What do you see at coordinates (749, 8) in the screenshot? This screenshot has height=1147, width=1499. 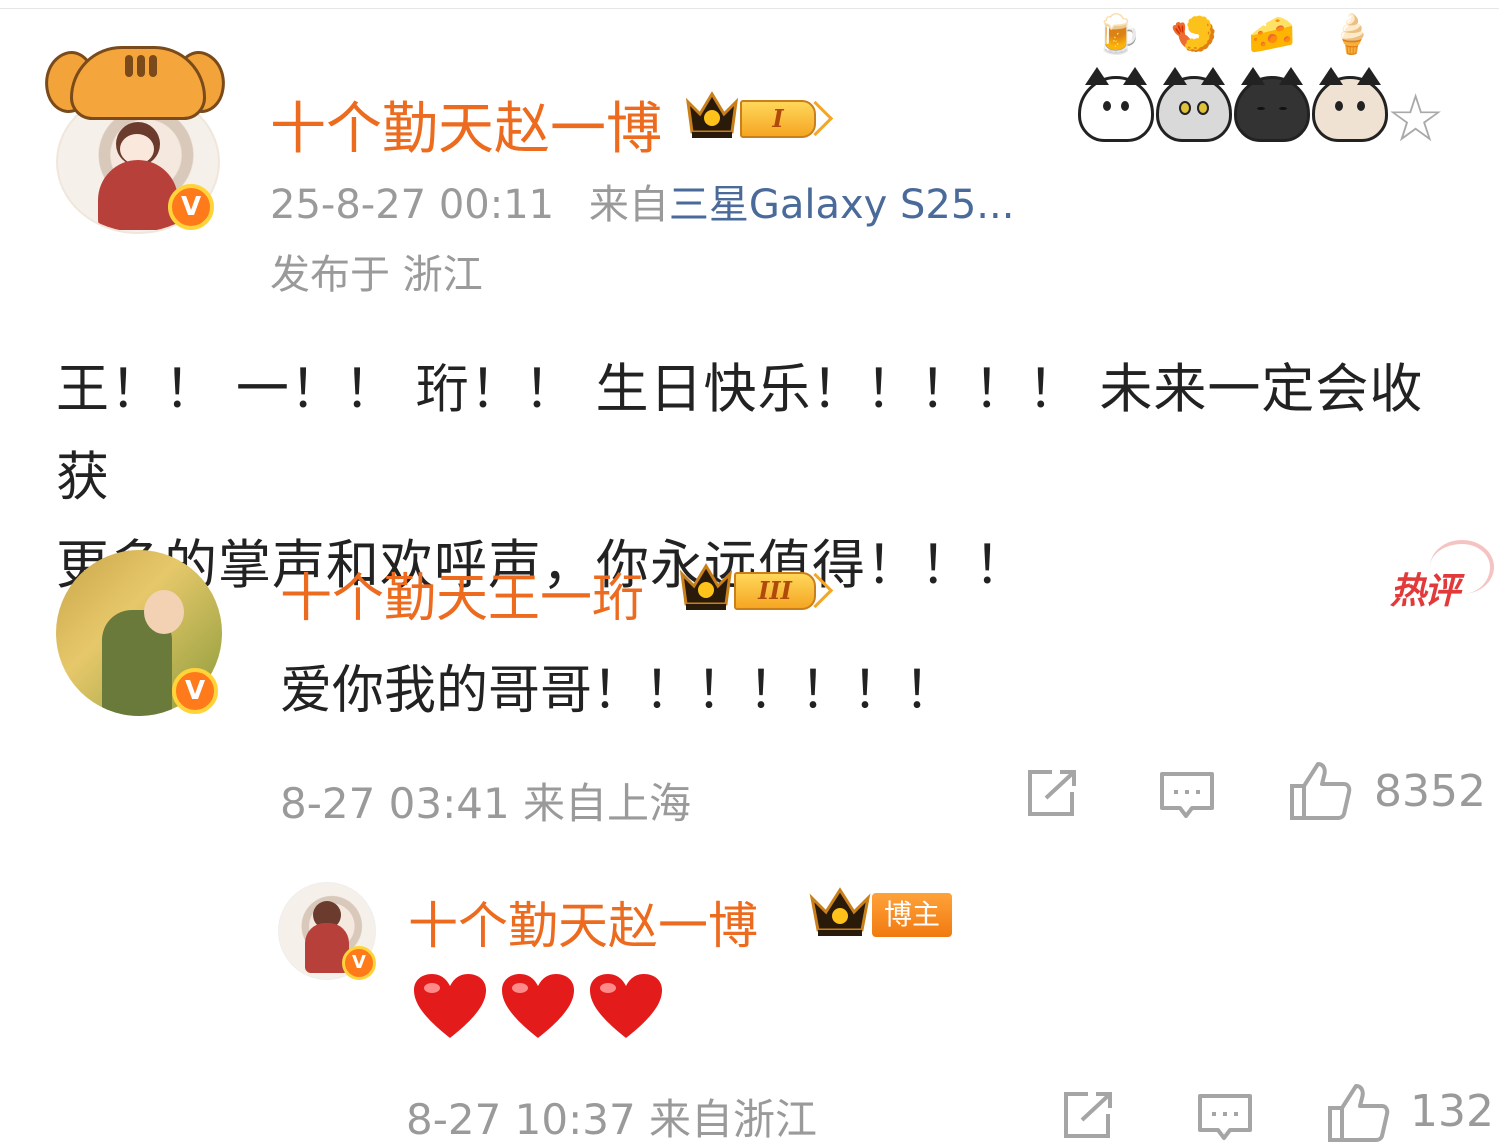 I see `top-divider` at bounding box center [749, 8].